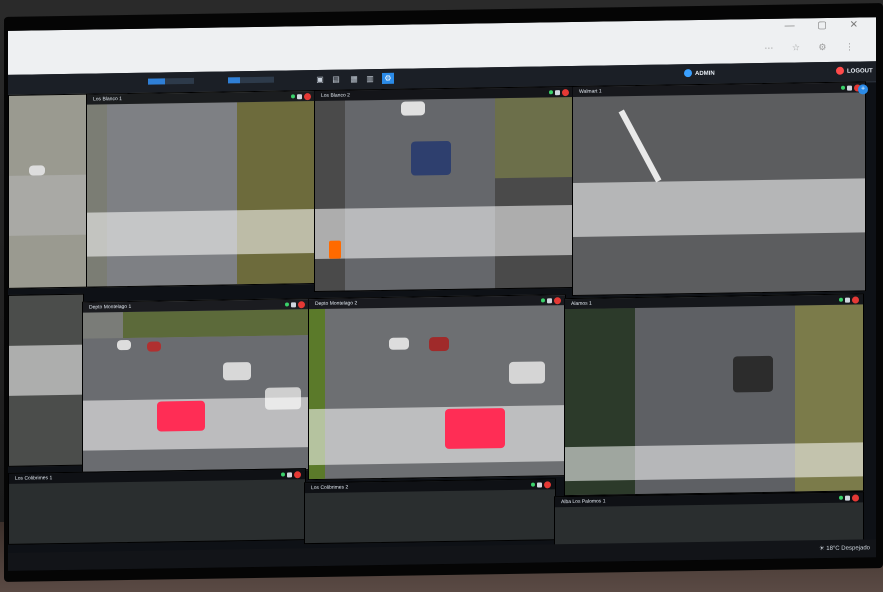 This screenshot has width=883, height=592. What do you see at coordinates (336, 304) in the screenshot?
I see `camera-title: Depto Montelago 2` at bounding box center [336, 304].